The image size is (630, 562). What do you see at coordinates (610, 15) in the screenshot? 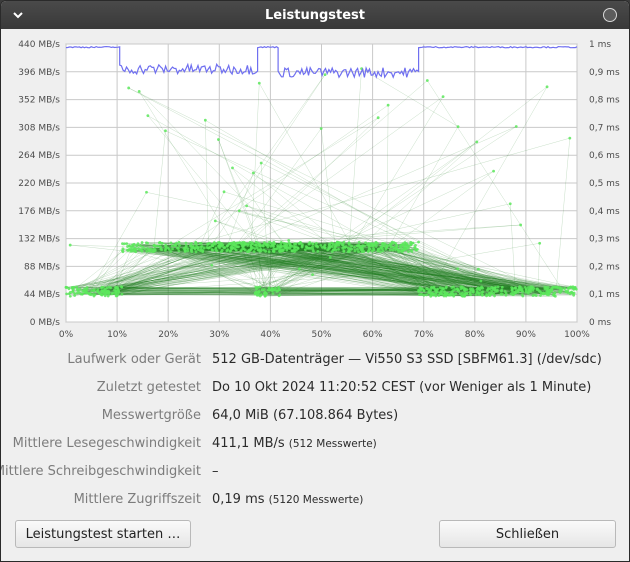
I see `close-circle-icon` at bounding box center [610, 15].